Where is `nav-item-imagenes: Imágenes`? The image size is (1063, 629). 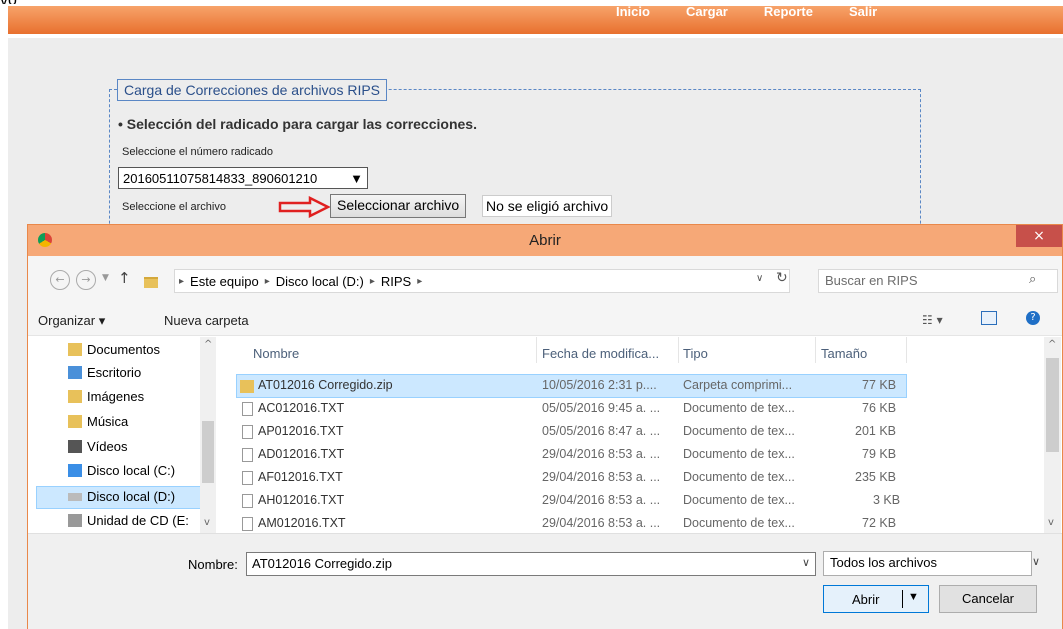
nav-item-imagenes: Imágenes is located at coordinates (106, 396).